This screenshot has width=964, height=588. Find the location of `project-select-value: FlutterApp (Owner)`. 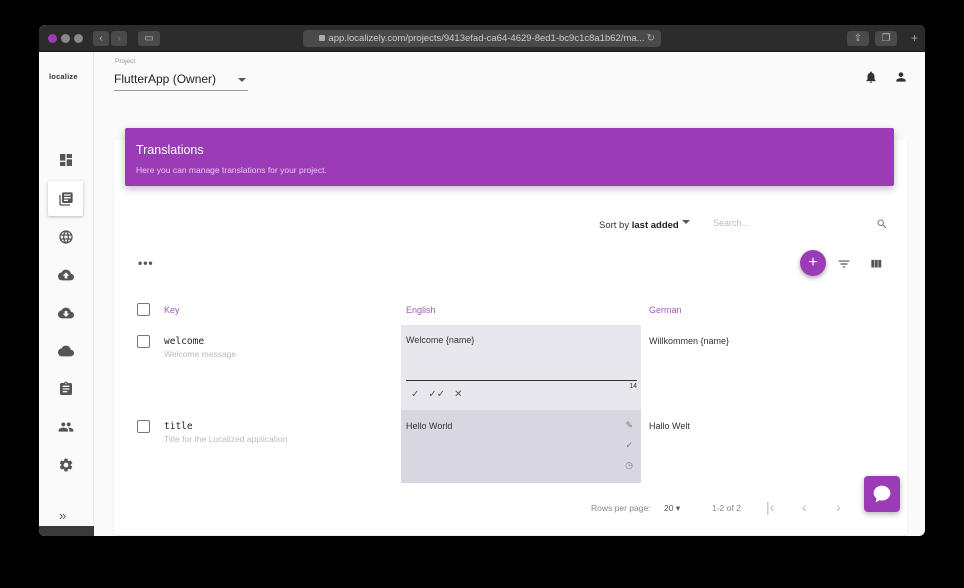

project-select-value: FlutterApp (Owner) is located at coordinates (165, 79).